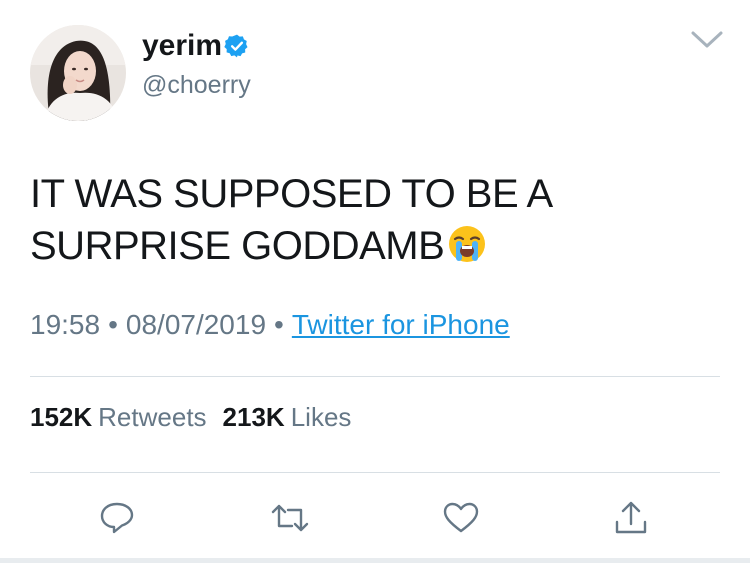  Describe the element at coordinates (196, 85) in the screenshot. I see `user-handle: @choerry` at that location.